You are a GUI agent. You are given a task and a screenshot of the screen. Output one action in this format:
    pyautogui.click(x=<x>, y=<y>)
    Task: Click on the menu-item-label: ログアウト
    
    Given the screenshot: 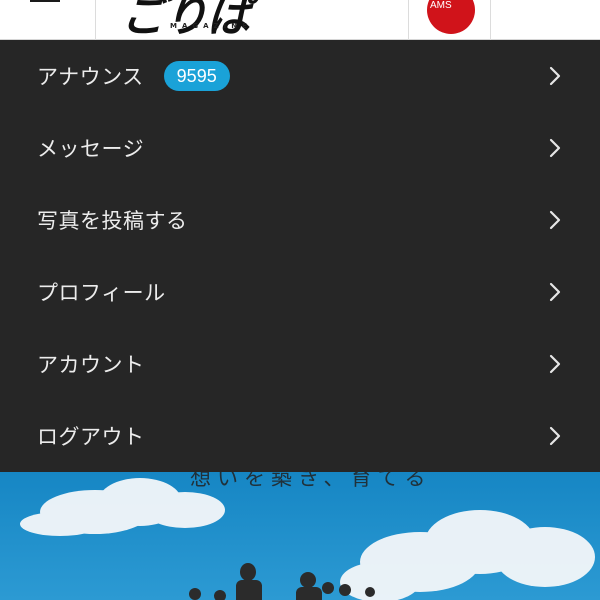 What is the action you would take?
    pyautogui.click(x=91, y=437)
    